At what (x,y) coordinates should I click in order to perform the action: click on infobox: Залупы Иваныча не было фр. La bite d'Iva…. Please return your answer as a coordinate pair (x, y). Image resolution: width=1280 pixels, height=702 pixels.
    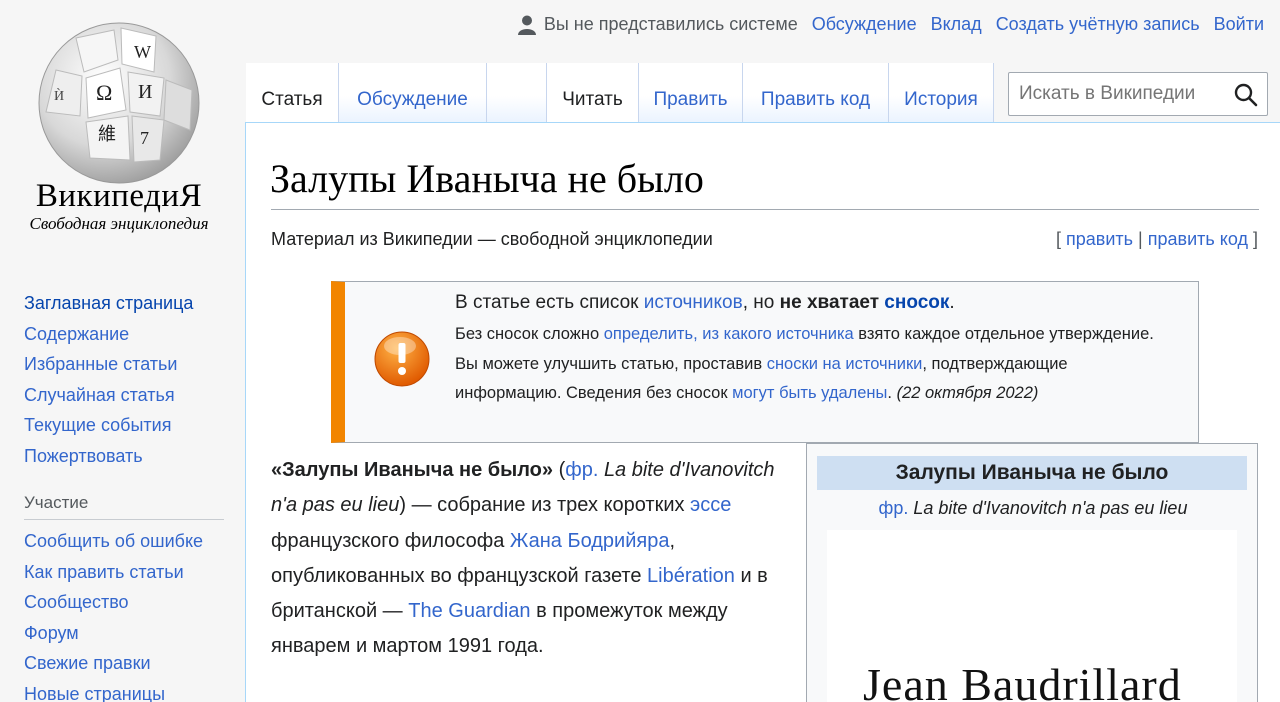
    Looking at the image, I should click on (1032, 572).